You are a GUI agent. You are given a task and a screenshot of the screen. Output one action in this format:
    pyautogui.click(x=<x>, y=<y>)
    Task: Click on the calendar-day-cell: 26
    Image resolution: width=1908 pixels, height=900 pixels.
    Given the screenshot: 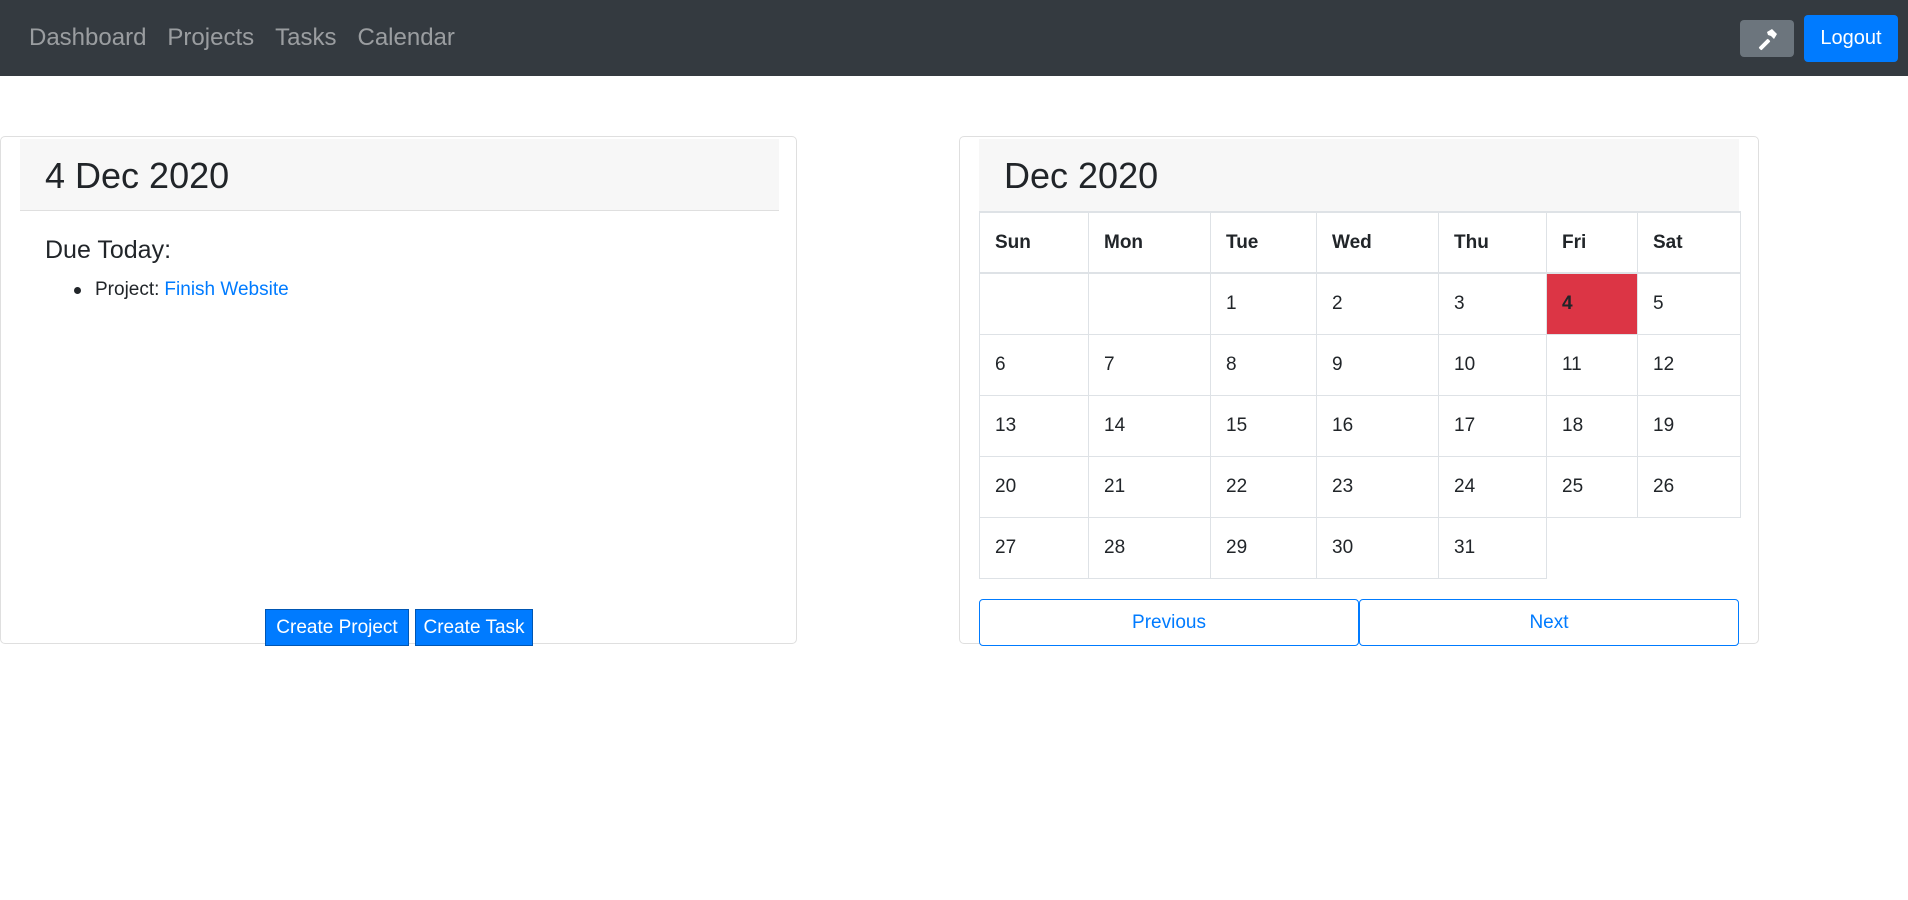 What is the action you would take?
    pyautogui.click(x=1689, y=486)
    